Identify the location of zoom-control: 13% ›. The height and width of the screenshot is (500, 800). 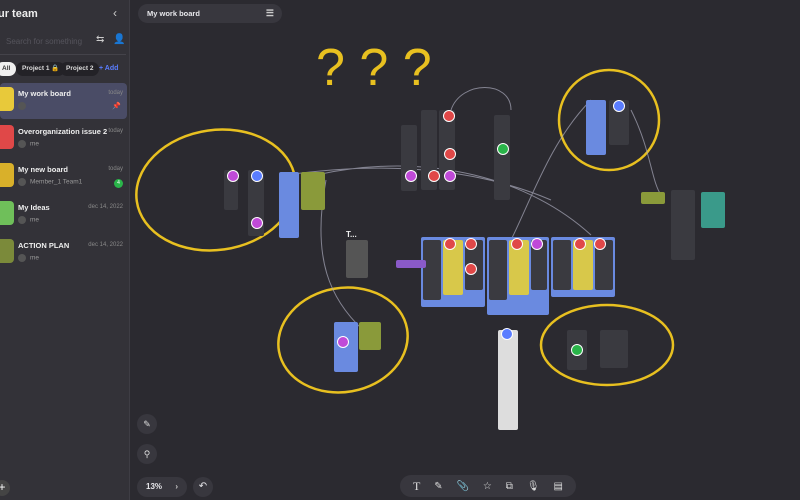
(162, 487).